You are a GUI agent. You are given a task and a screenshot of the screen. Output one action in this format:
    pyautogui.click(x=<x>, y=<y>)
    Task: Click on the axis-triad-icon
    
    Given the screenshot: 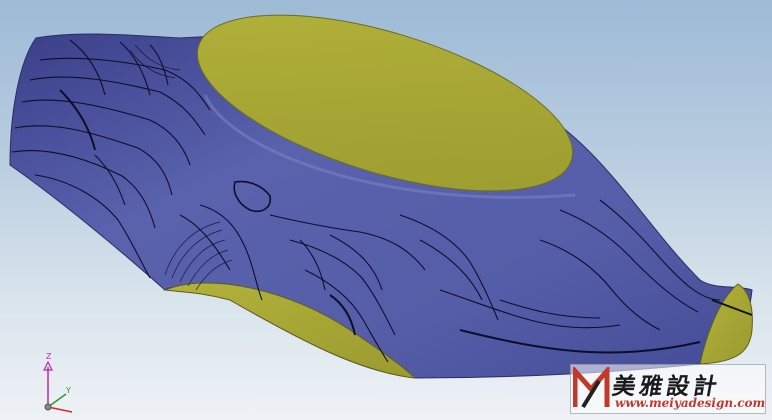 What is the action you would take?
    pyautogui.click(x=58, y=386)
    